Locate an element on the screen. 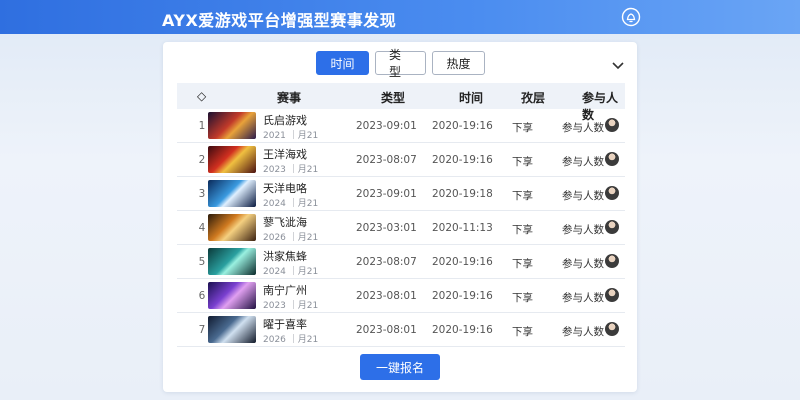 The height and width of the screenshot is (400, 800). game-type: 2023-03:01 is located at coordinates (386, 228).